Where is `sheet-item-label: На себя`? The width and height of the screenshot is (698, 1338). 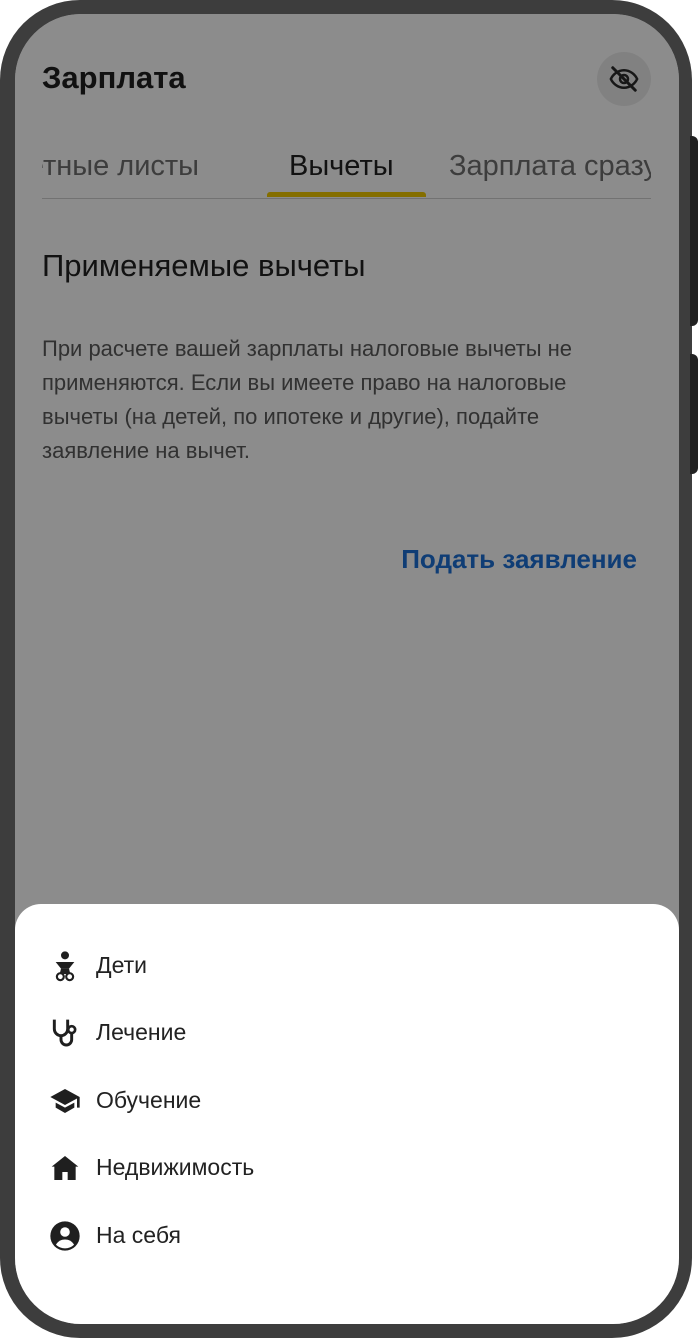 sheet-item-label: На себя is located at coordinates (138, 1235).